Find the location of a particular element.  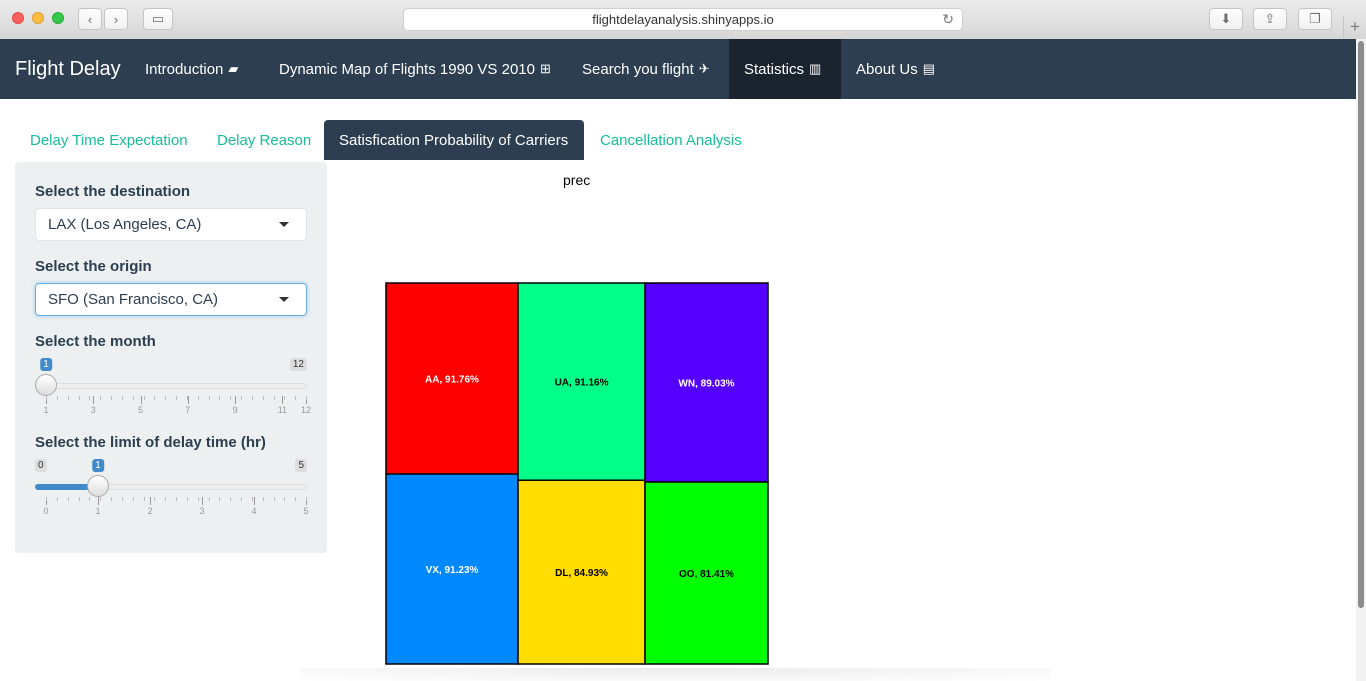

page-scrollbar is located at coordinates (1361, 360).